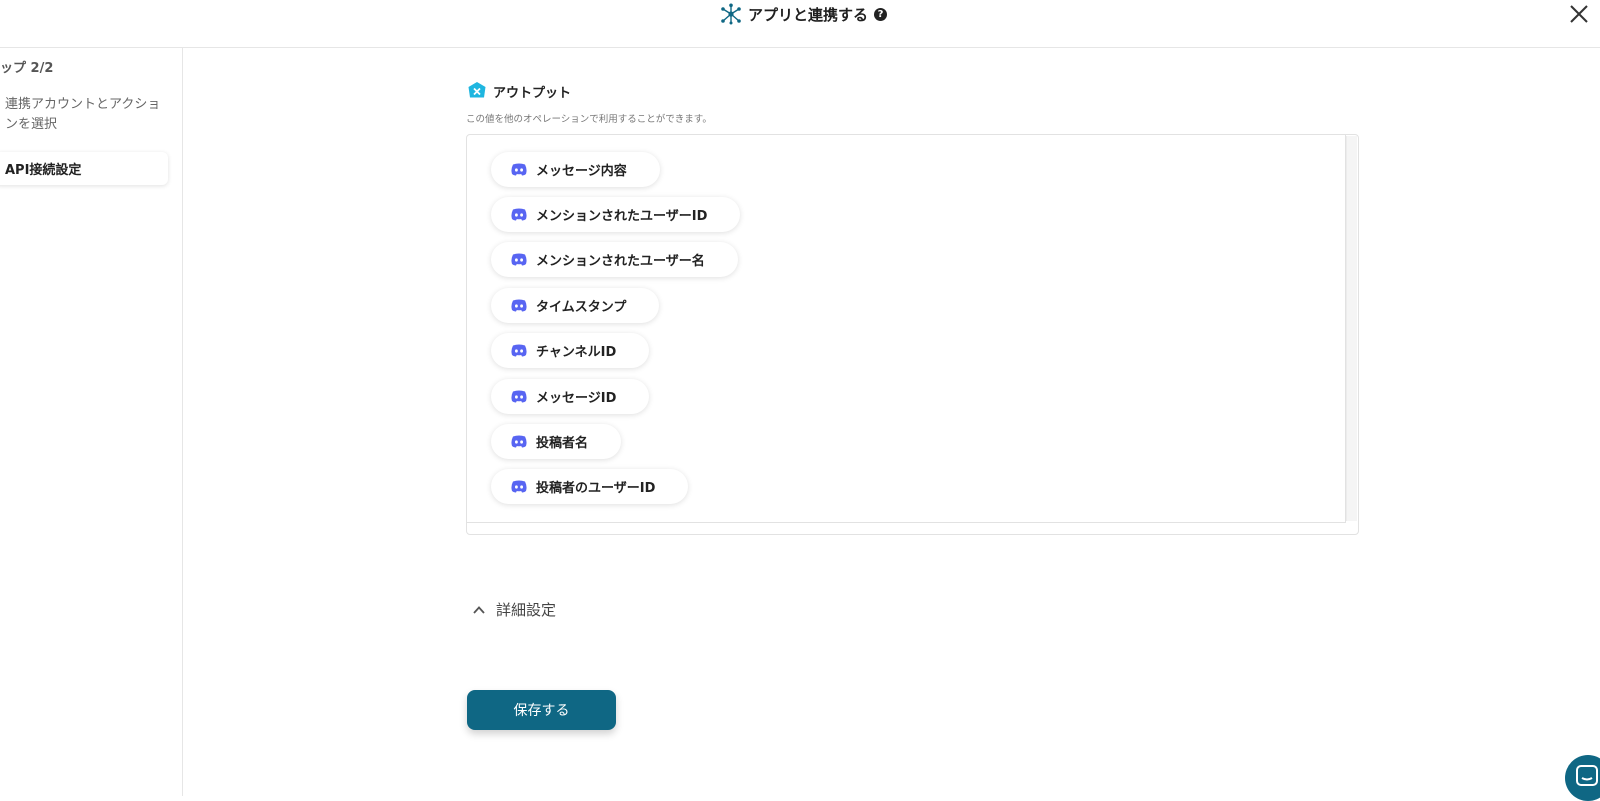  What do you see at coordinates (479, 609) in the screenshot?
I see `chevron-up-icon` at bounding box center [479, 609].